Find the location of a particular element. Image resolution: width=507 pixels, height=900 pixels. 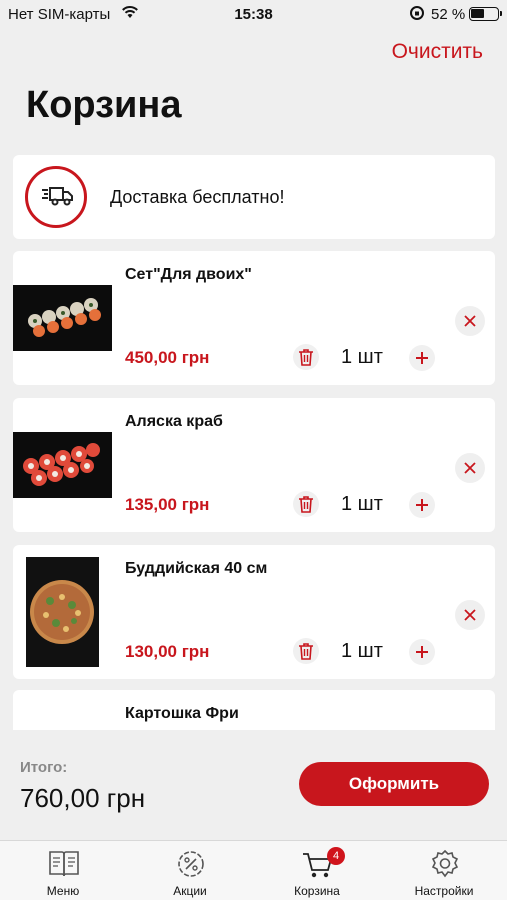

clear-cart-button: Очистить is located at coordinates (437, 52).